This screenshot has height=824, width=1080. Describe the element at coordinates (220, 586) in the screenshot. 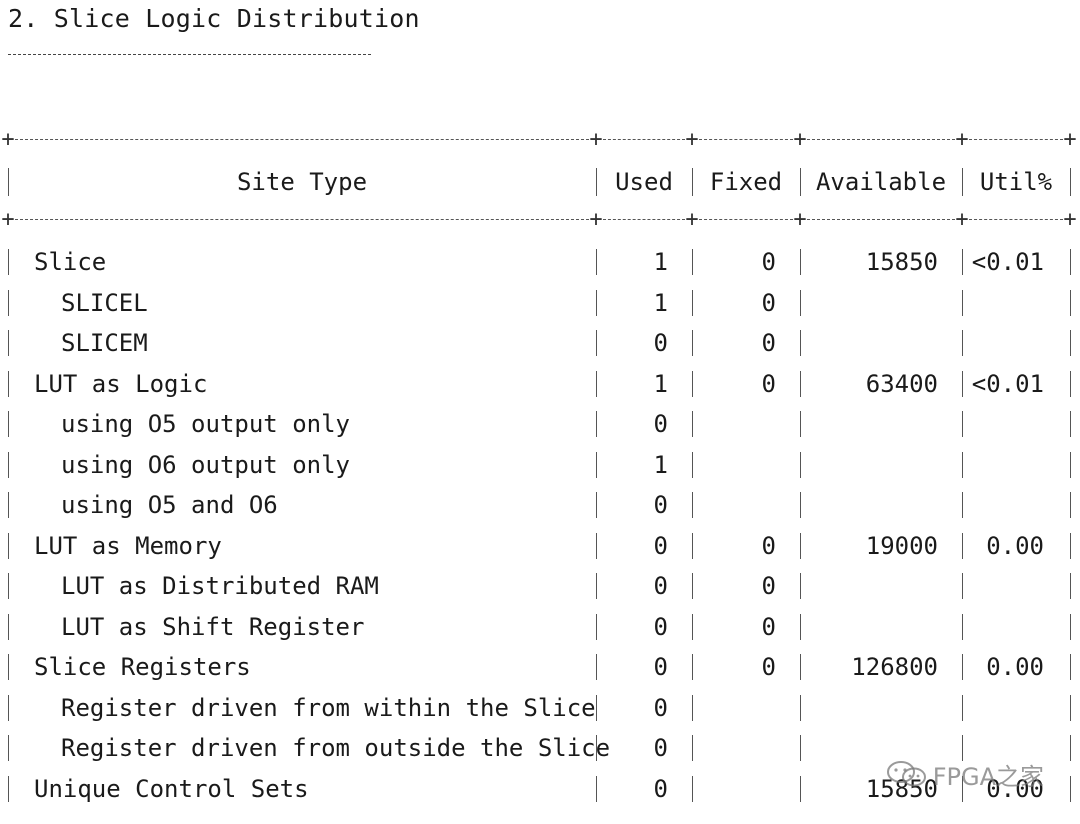

I see `site-type-cell: LUT as Distributed RAM` at that location.